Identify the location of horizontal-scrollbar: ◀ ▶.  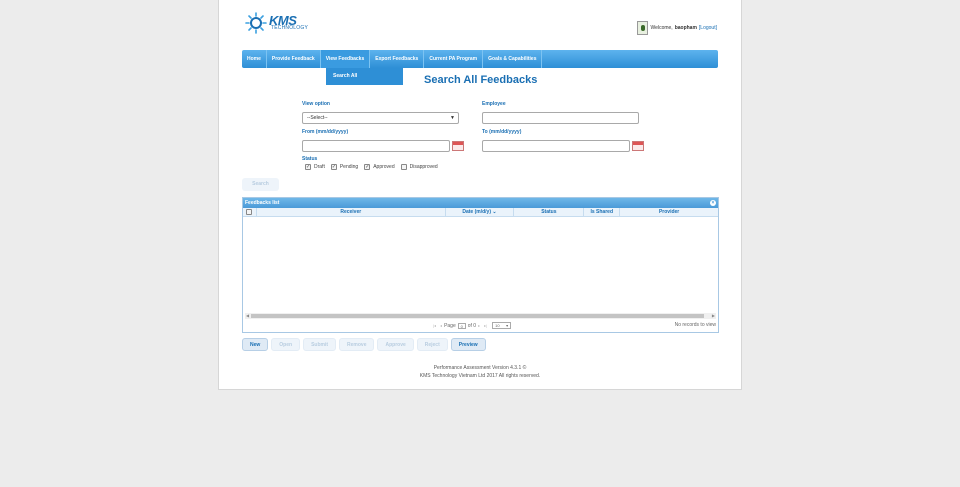
(480, 316).